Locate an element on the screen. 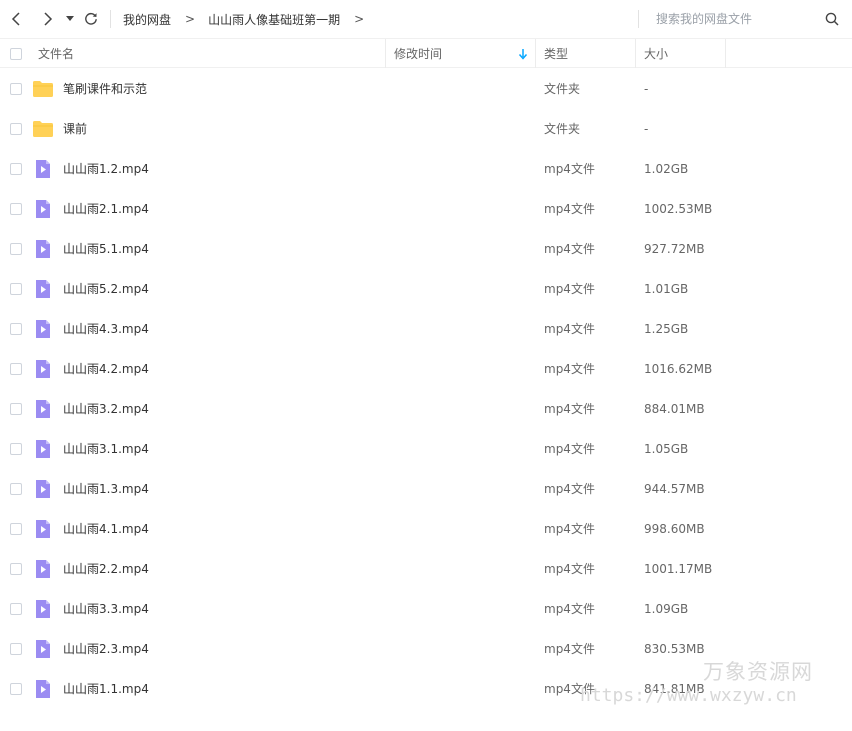 The height and width of the screenshot is (731, 852). chevron-left-icon is located at coordinates (15, 19).